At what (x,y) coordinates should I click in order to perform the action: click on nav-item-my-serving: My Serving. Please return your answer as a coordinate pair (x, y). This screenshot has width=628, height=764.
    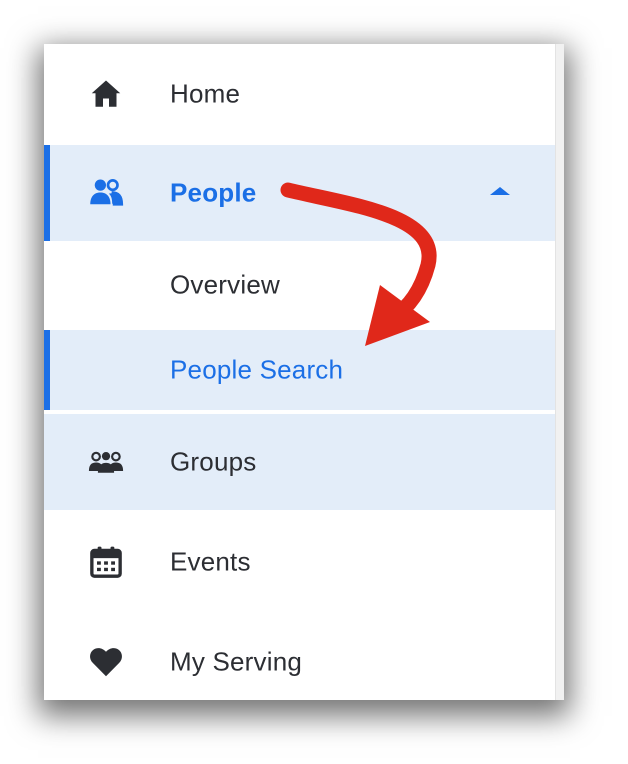
    Looking at the image, I should click on (300, 657).